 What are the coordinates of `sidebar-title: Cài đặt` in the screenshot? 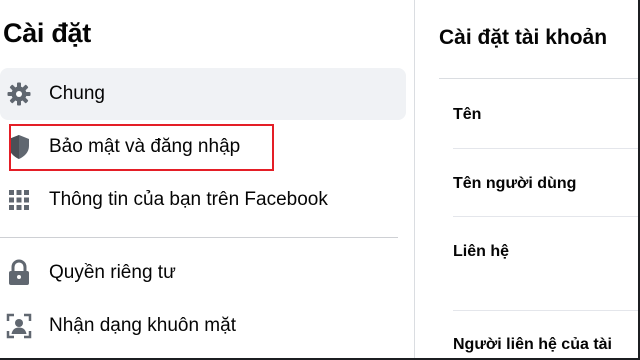 It's located at (47, 33).